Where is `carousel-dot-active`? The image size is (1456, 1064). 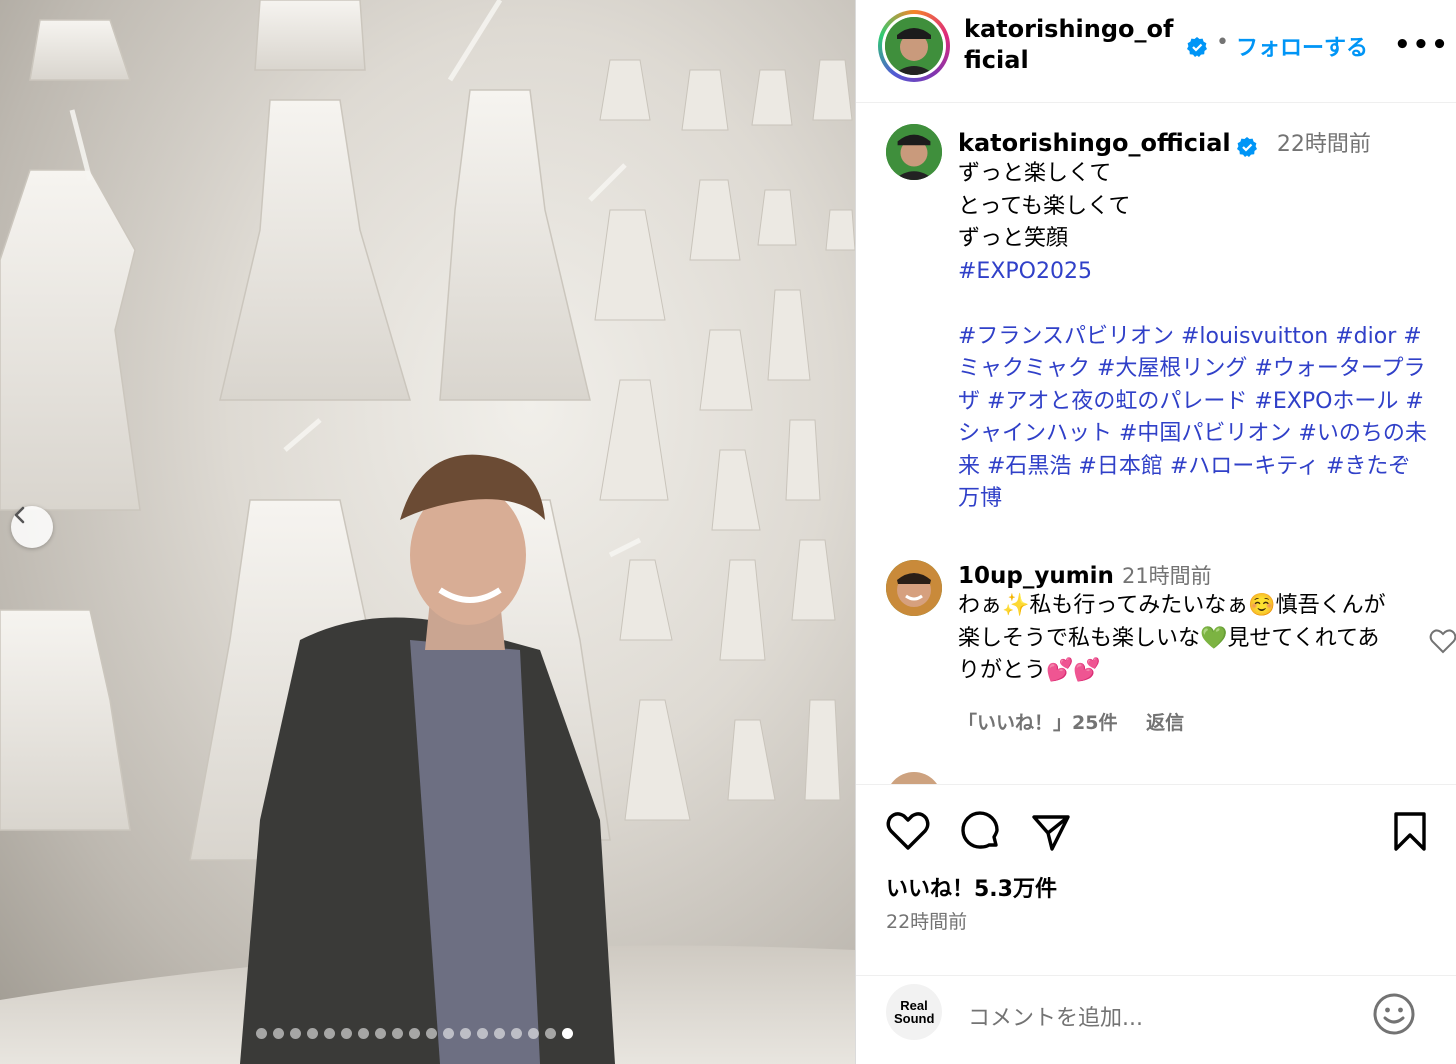
carousel-dot-active is located at coordinates (567, 1033).